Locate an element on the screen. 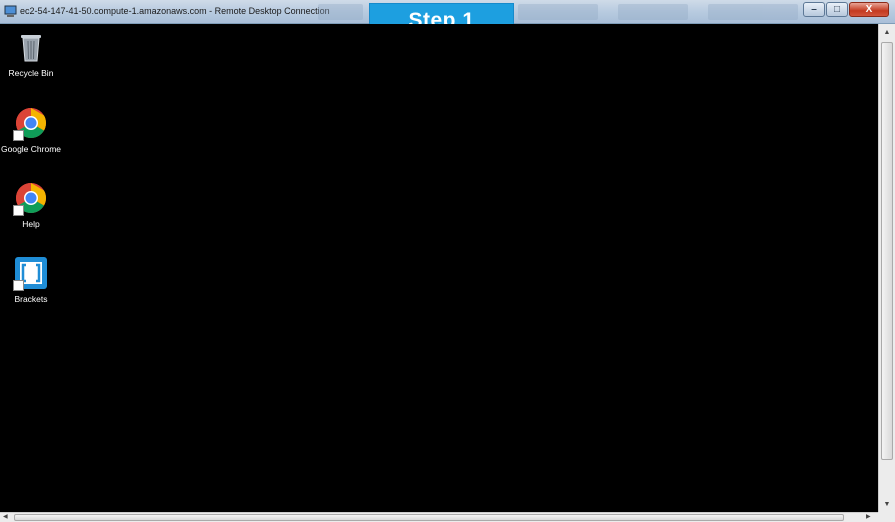 This screenshot has width=895, height=522. desktop-icon-label: Help is located at coordinates (31, 224).